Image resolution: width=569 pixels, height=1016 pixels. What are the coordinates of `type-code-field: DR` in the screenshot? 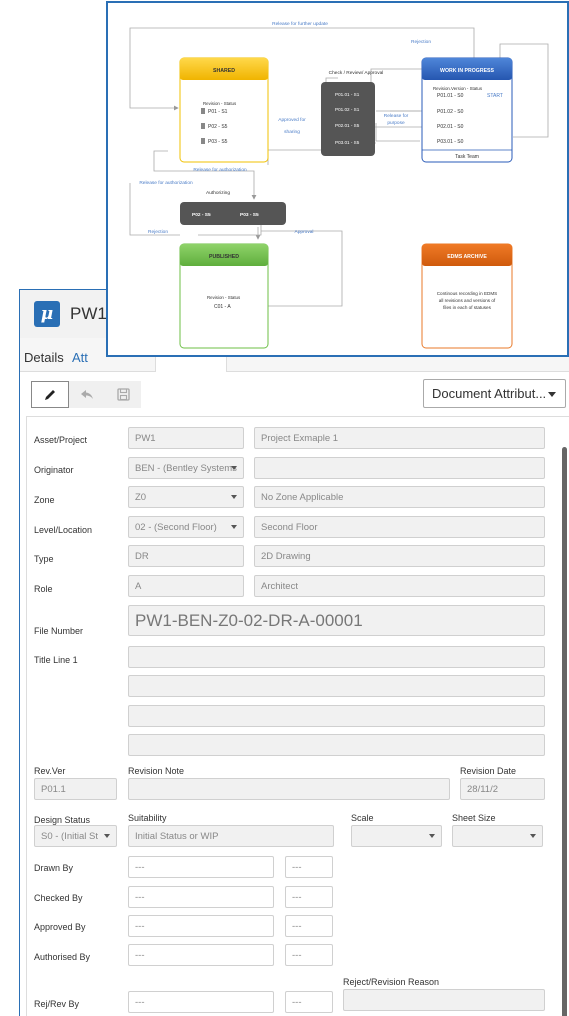 It's located at (186, 556).